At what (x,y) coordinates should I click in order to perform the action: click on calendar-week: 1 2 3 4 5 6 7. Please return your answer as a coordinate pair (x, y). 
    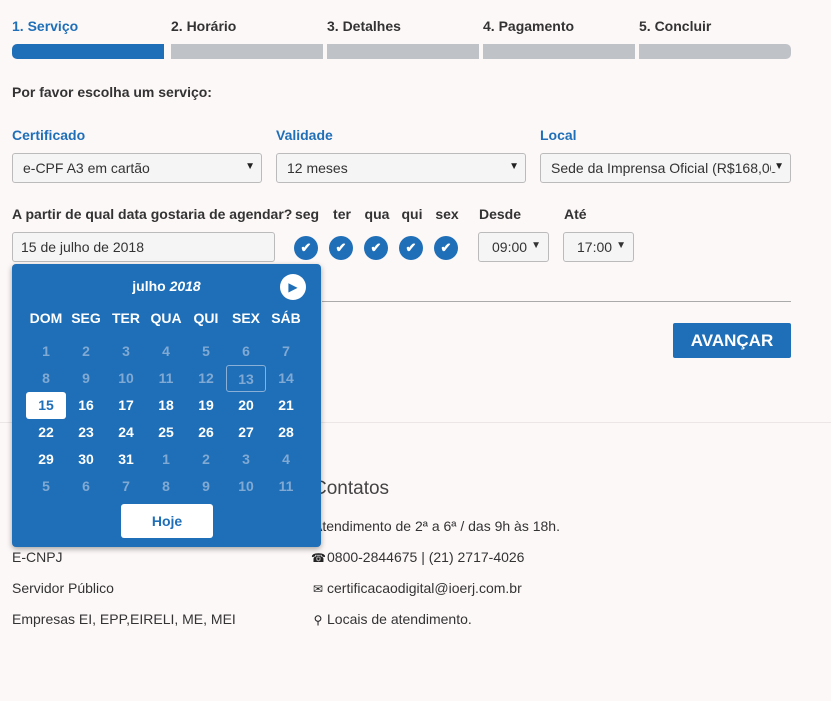
    Looking at the image, I should click on (166, 351).